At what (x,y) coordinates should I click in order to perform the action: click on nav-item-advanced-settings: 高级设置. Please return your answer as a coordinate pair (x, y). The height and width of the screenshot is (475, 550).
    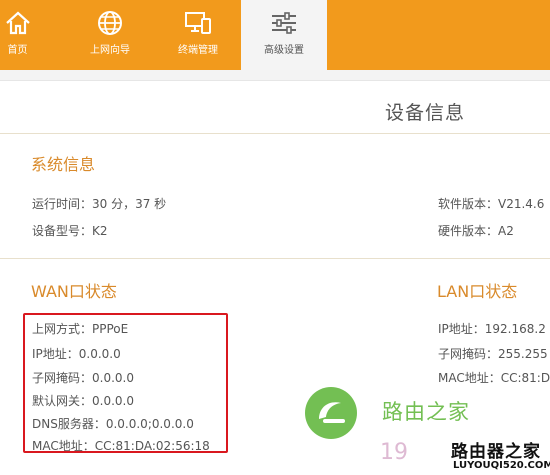
    Looking at the image, I should click on (284, 35).